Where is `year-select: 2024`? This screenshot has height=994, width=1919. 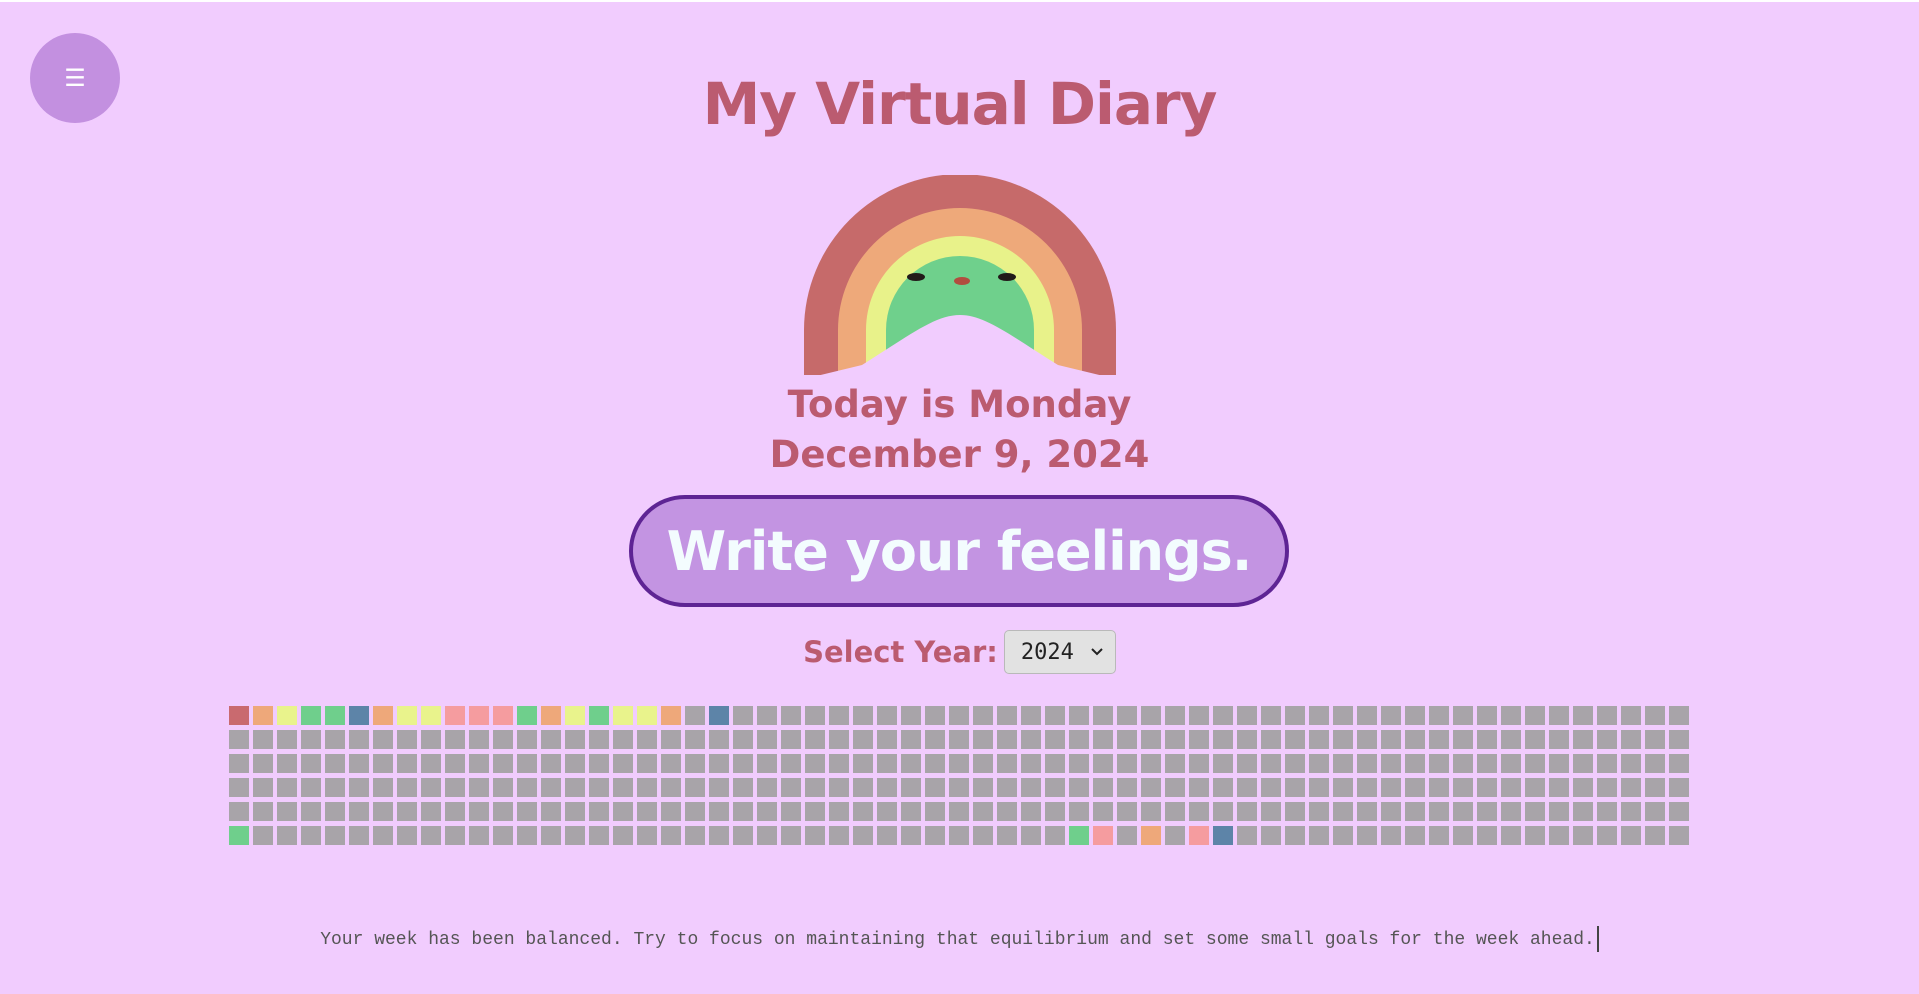 year-select: 2024 is located at coordinates (1059, 652).